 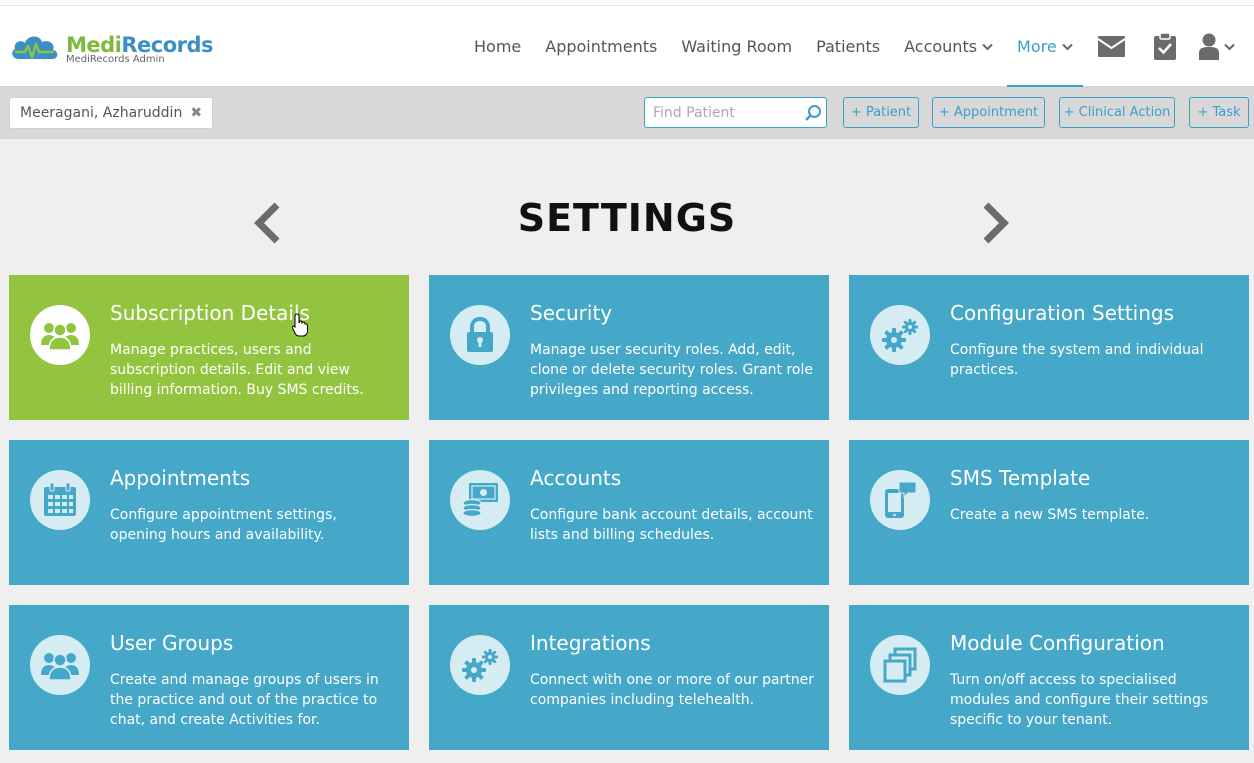 What do you see at coordinates (1037, 46) in the screenshot?
I see `nav-more-label: More` at bounding box center [1037, 46].